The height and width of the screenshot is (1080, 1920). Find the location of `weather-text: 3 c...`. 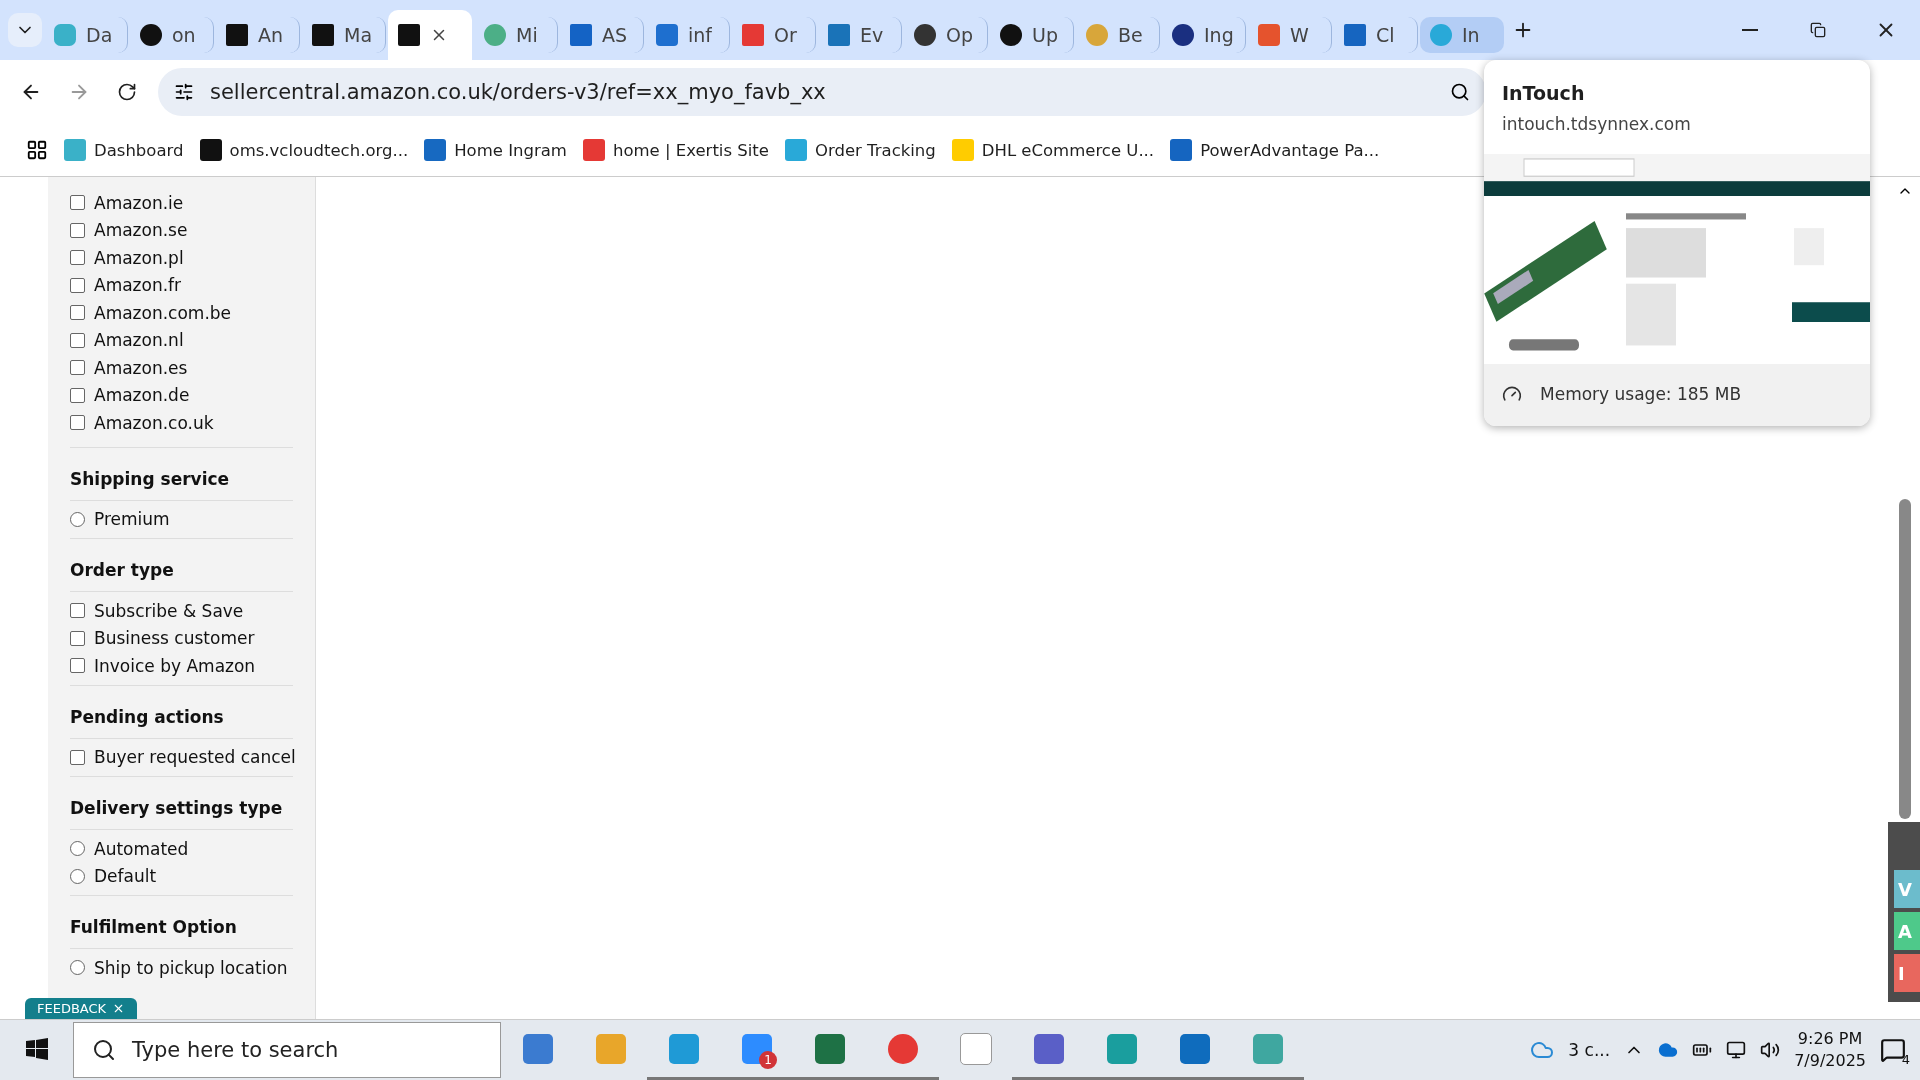

weather-text: 3 c... is located at coordinates (1589, 1050).